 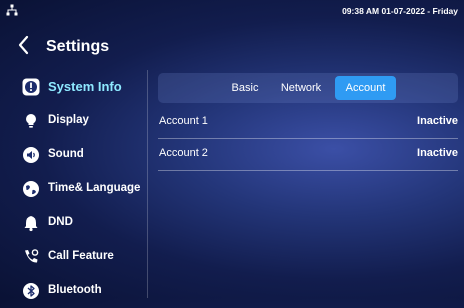 I want to click on tab-bar: Basic Network Account, so click(x=308, y=88).